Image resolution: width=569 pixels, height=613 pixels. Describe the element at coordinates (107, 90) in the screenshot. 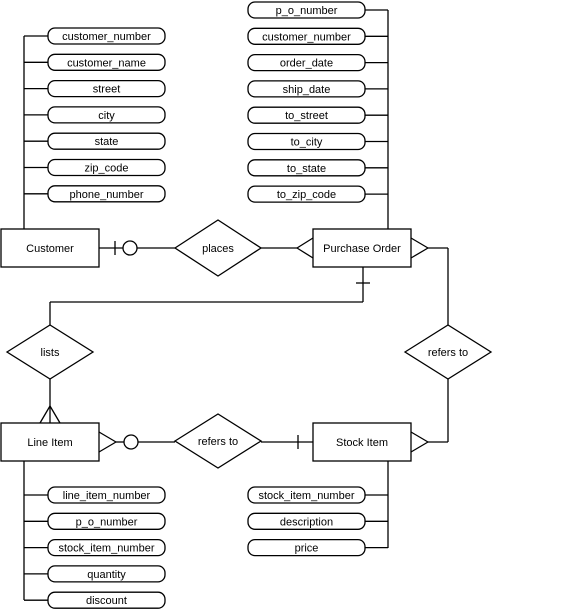

I see `attribute-label: street` at that location.